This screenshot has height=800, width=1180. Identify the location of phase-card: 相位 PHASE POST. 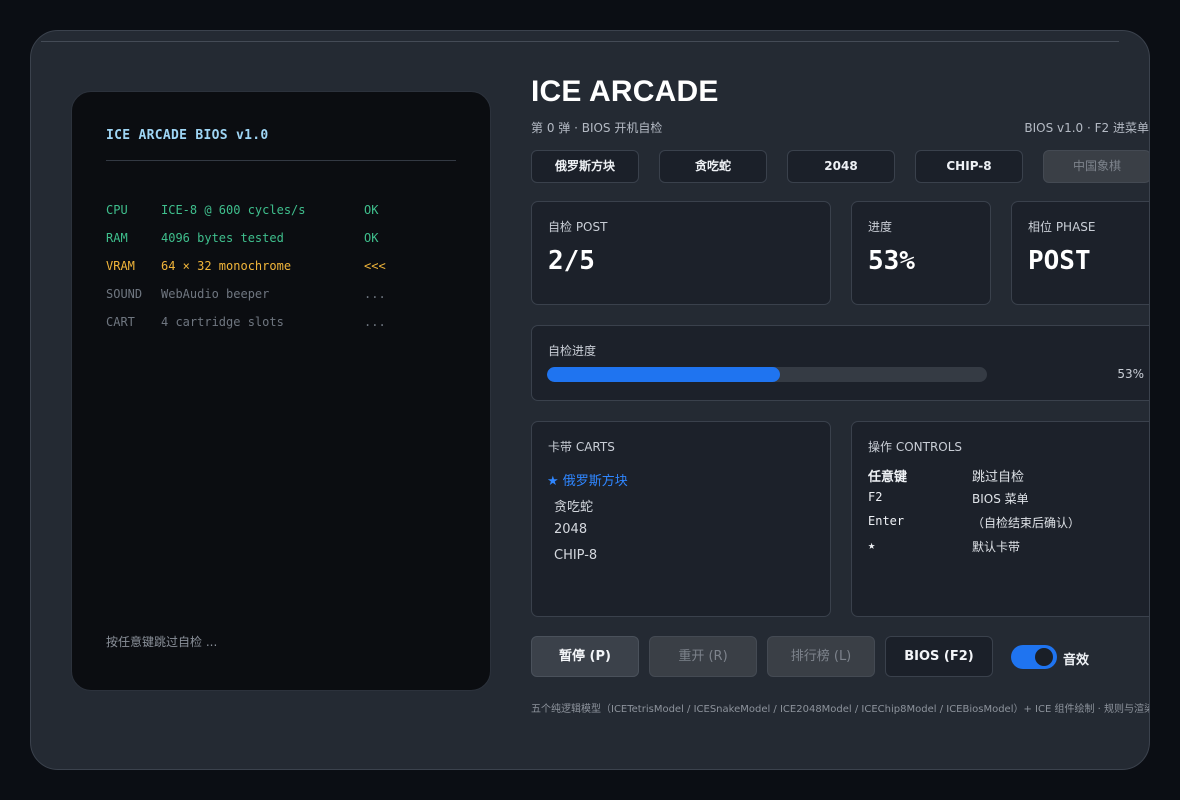
(1080, 253).